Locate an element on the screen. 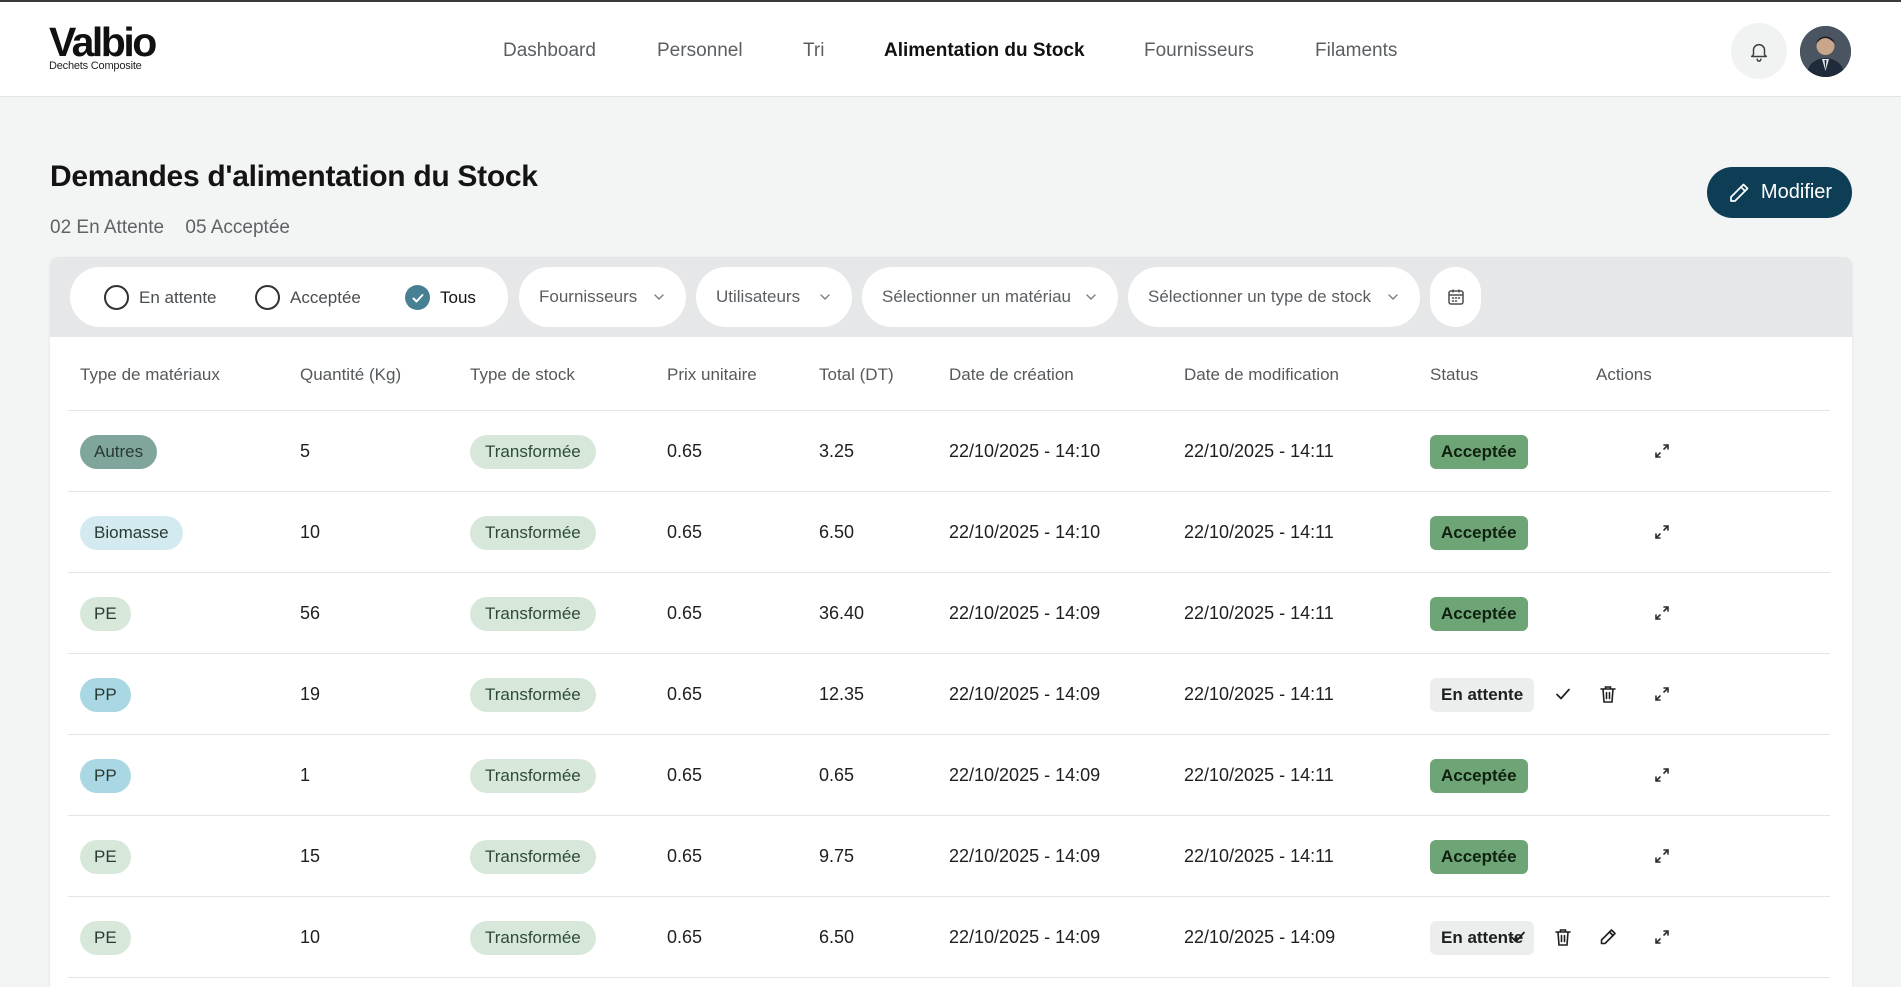 This screenshot has width=1901, height=987. modify-button: Modifier is located at coordinates (1779, 192).